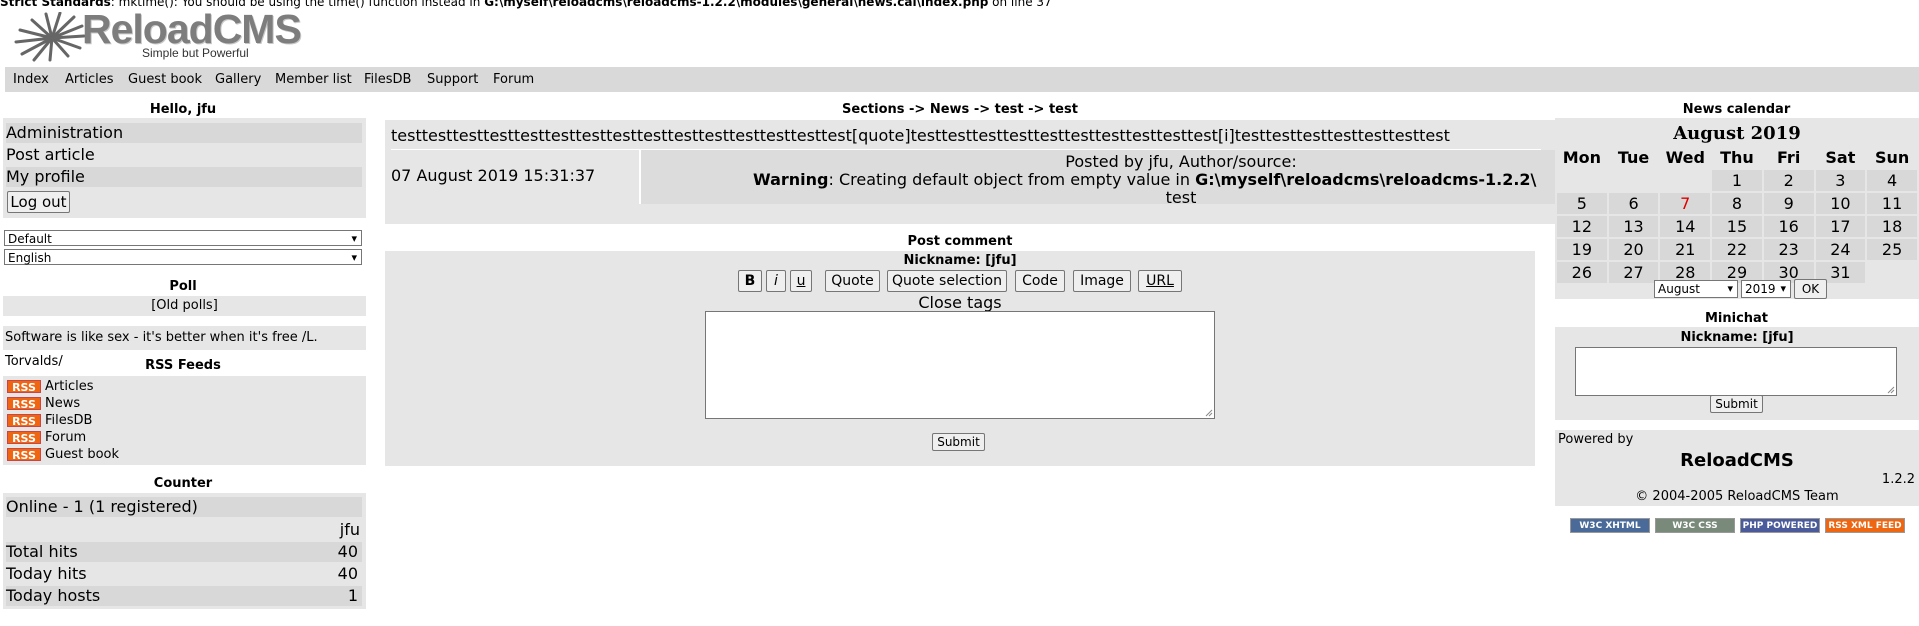 The height and width of the screenshot is (626, 1919). What do you see at coordinates (1633, 157) in the screenshot?
I see `weekday: Tue` at bounding box center [1633, 157].